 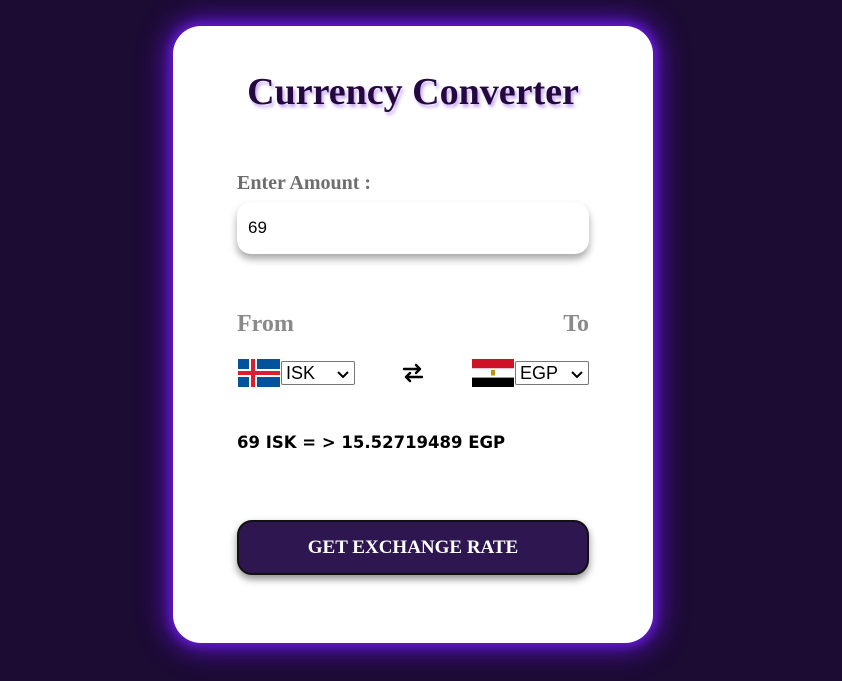 What do you see at coordinates (265, 324) in the screenshot?
I see `from-label: From` at bounding box center [265, 324].